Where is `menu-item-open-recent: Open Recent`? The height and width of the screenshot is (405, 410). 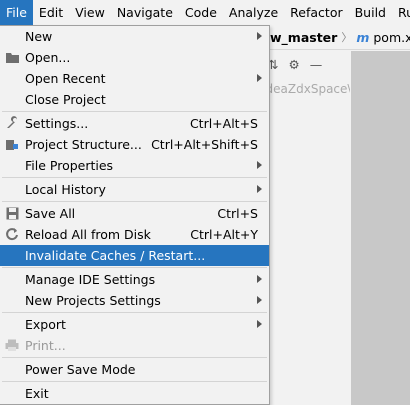 menu-item-open-recent: Open Recent is located at coordinates (134, 78).